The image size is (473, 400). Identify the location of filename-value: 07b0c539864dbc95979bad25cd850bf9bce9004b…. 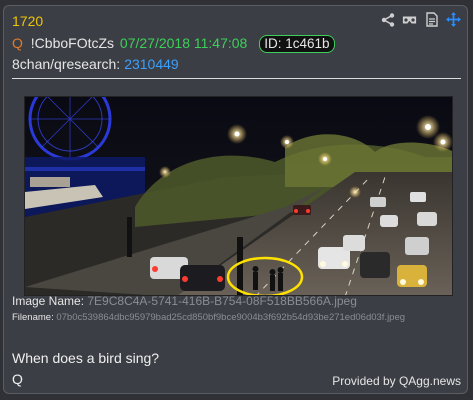
(231, 317).